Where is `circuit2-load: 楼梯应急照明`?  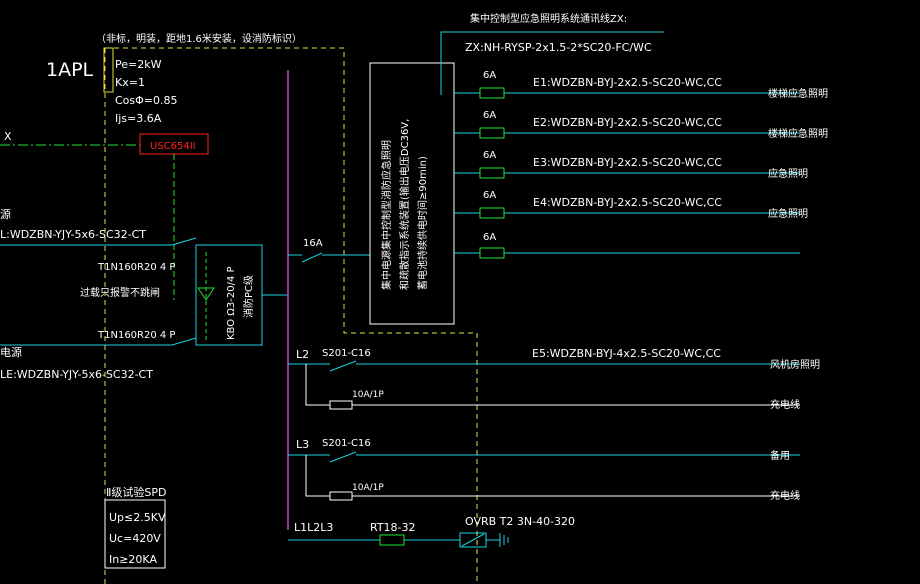
circuit2-load: 楼梯应急照明 is located at coordinates (798, 133).